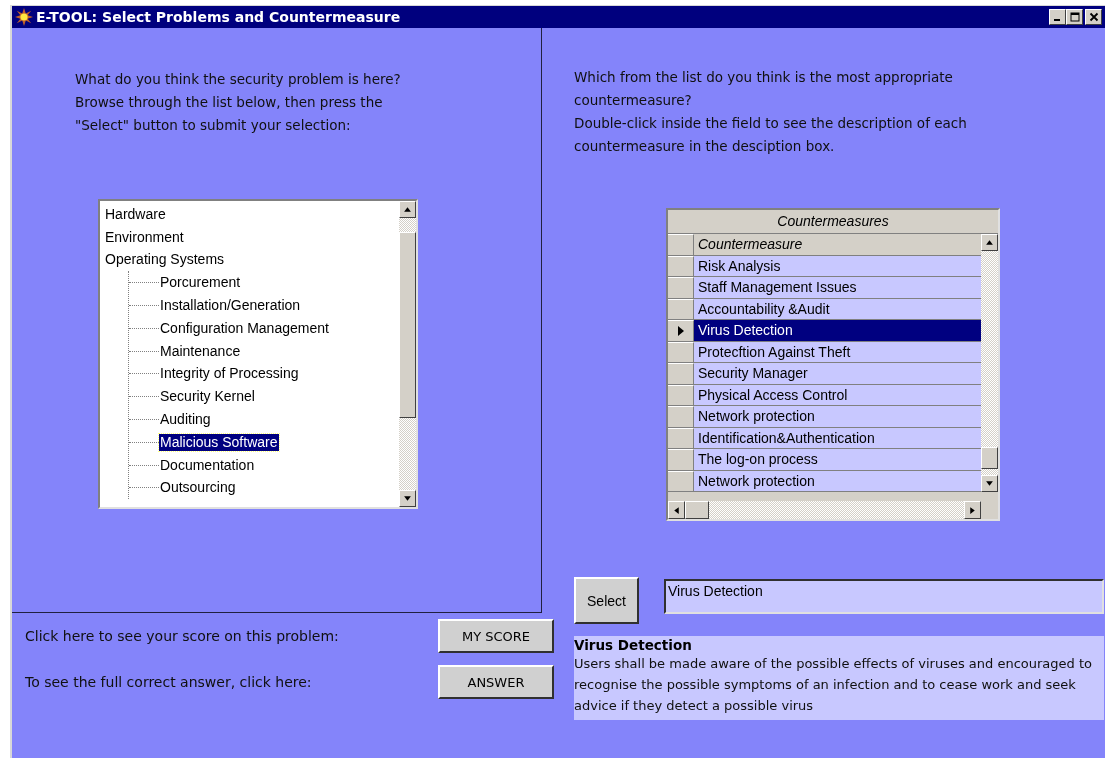 The width and height of the screenshot is (1109, 758). I want to click on close-button, so click(1093, 17).